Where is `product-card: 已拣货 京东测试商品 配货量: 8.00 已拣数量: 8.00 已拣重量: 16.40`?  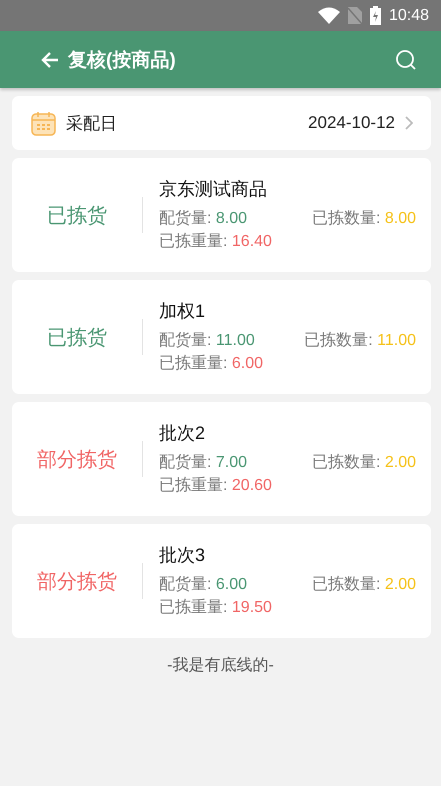
product-card: 已拣货 京东测试商品 配货量: 8.00 已拣数量: 8.00 已拣重量: 16.40 is located at coordinates (221, 215).